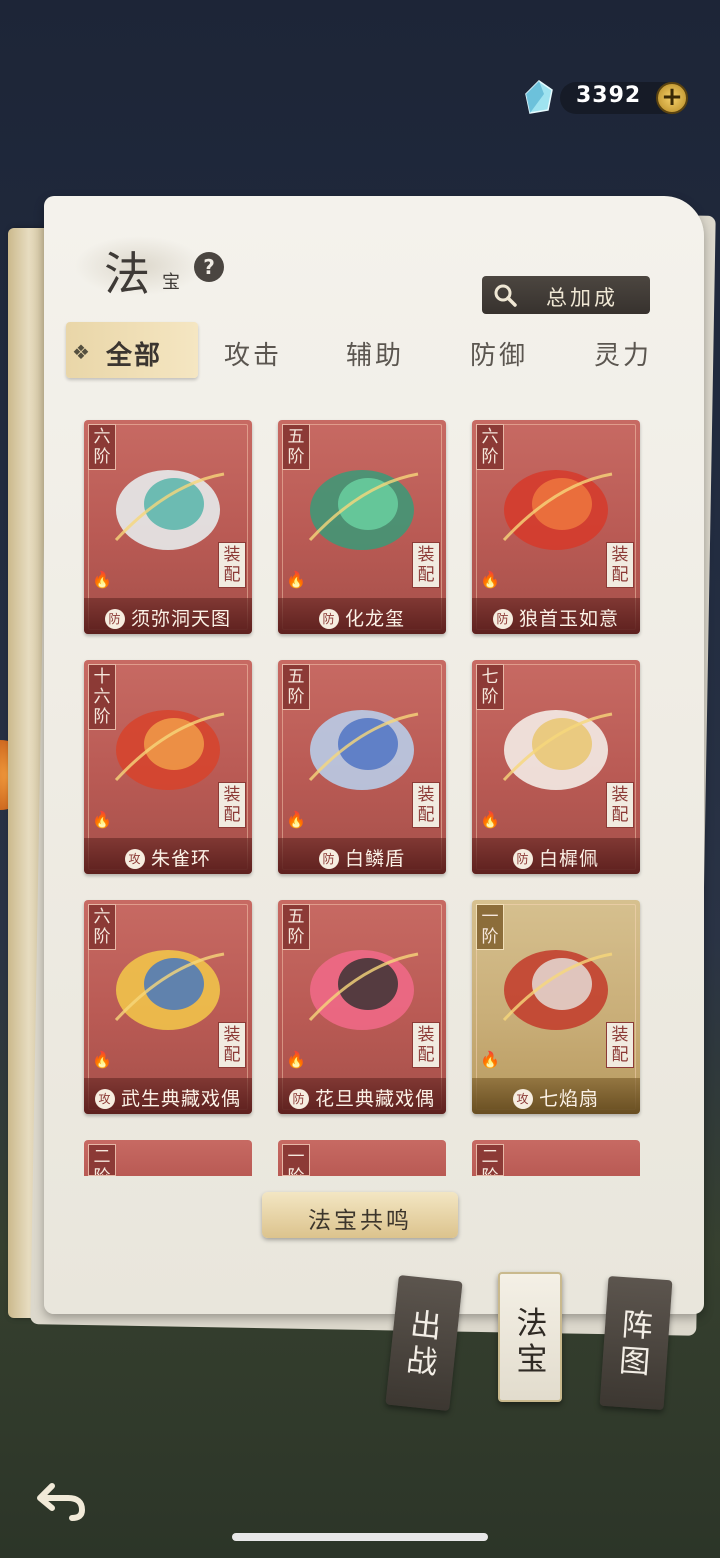  I want to click on currency-display: 3392 +, so click(606, 98).